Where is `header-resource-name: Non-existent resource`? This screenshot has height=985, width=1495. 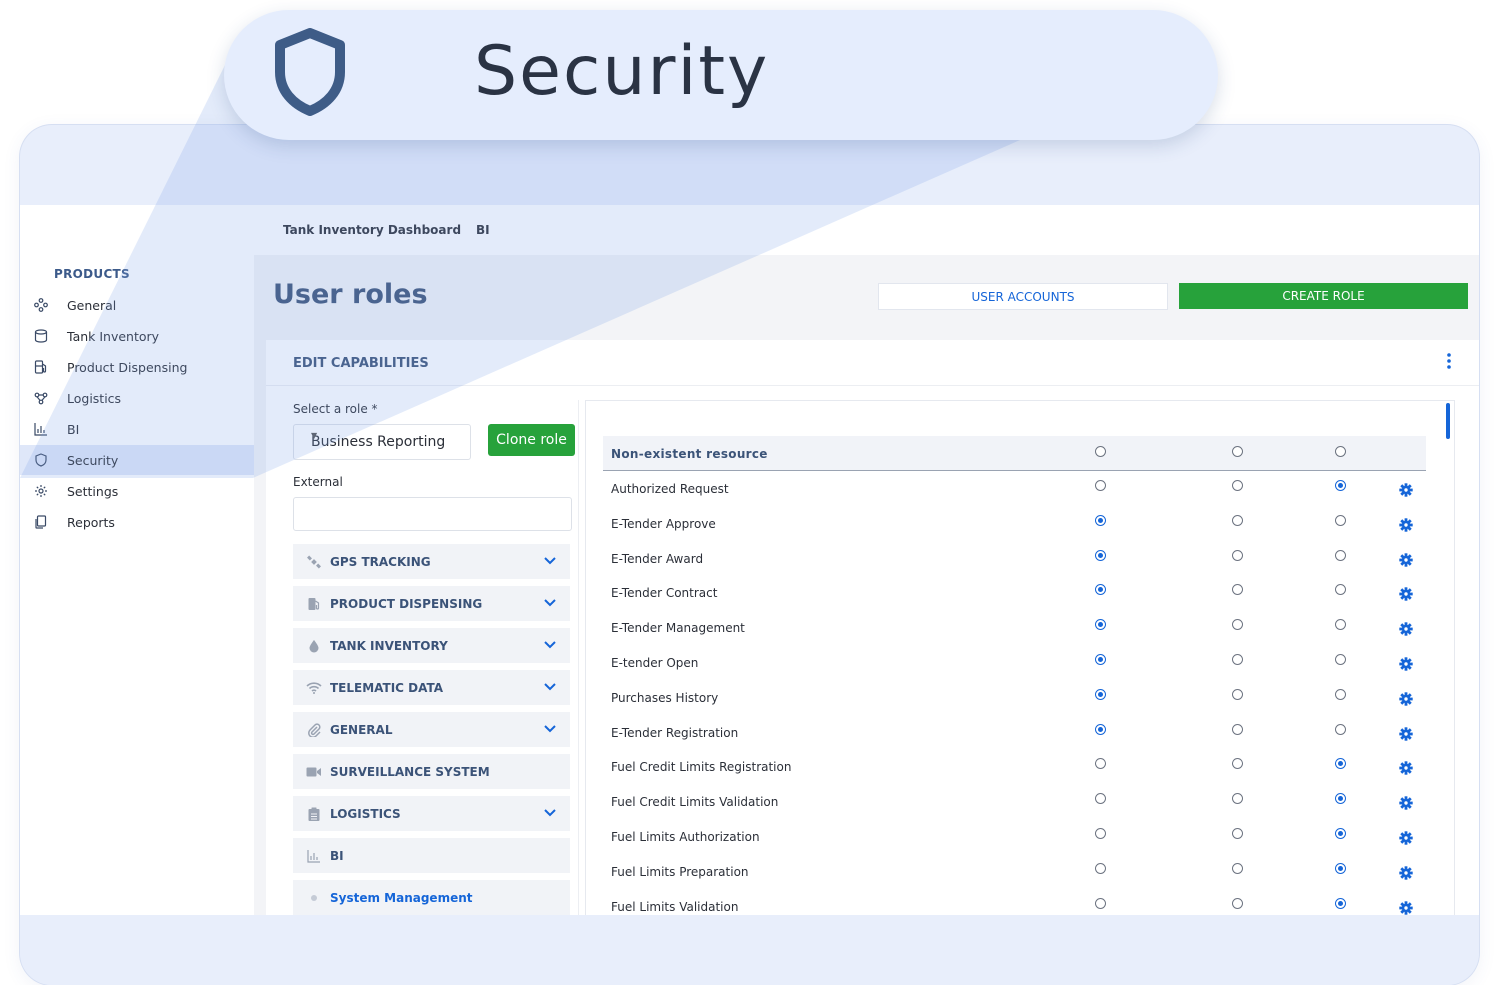 header-resource-name: Non-existent resource is located at coordinates (689, 454).